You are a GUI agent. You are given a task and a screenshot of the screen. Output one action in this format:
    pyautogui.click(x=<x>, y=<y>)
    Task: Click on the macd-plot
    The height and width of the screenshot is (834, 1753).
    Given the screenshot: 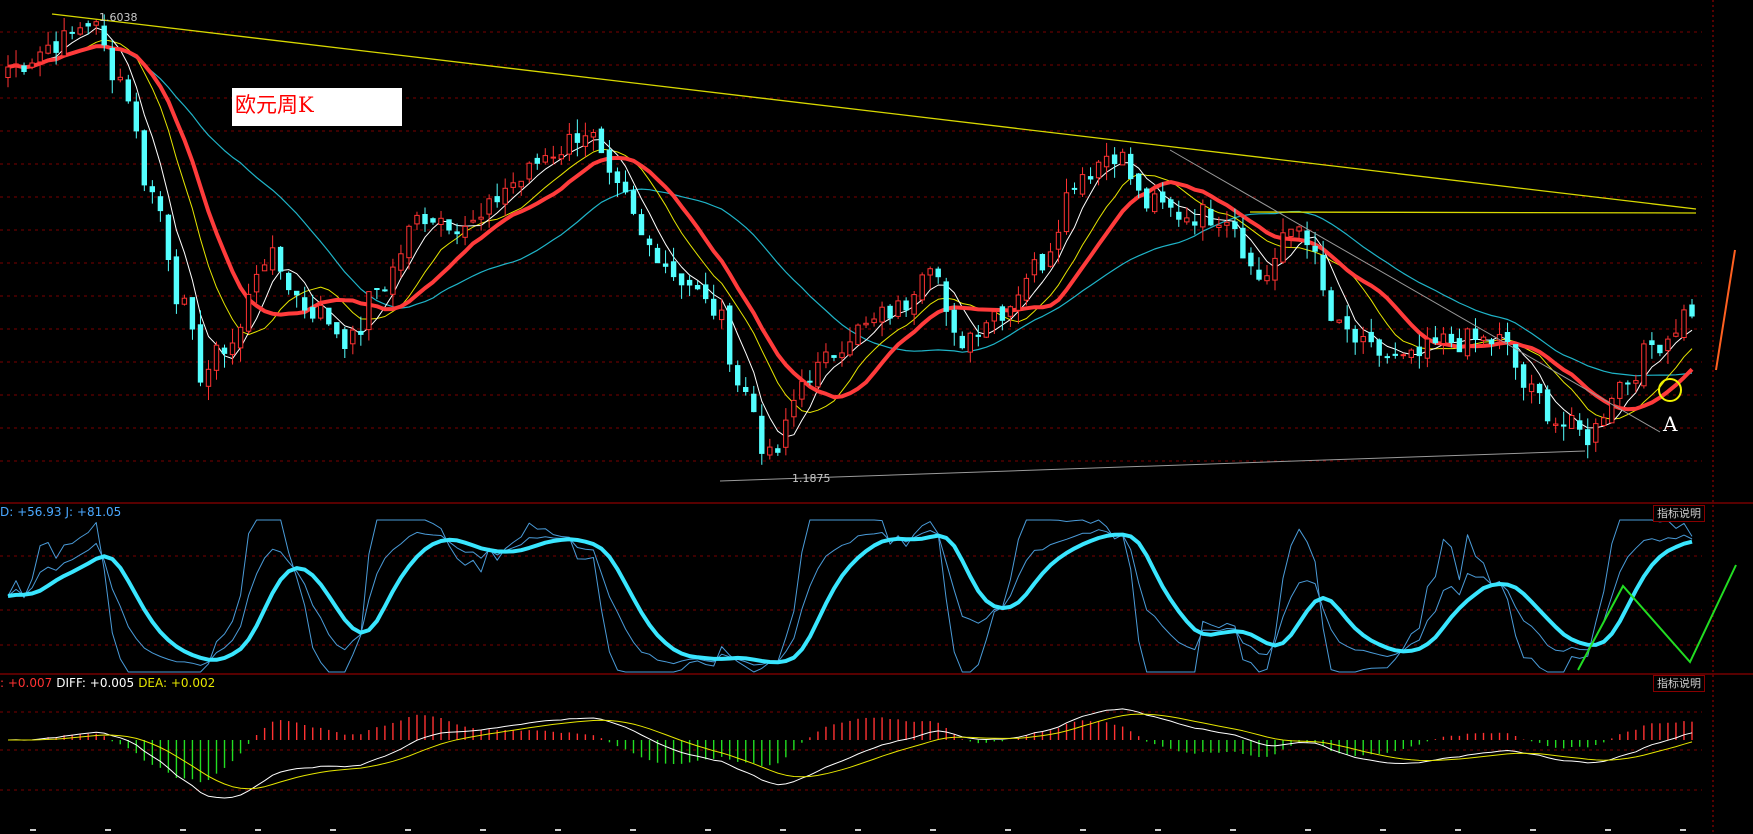 What is the action you would take?
    pyautogui.click(x=850, y=753)
    